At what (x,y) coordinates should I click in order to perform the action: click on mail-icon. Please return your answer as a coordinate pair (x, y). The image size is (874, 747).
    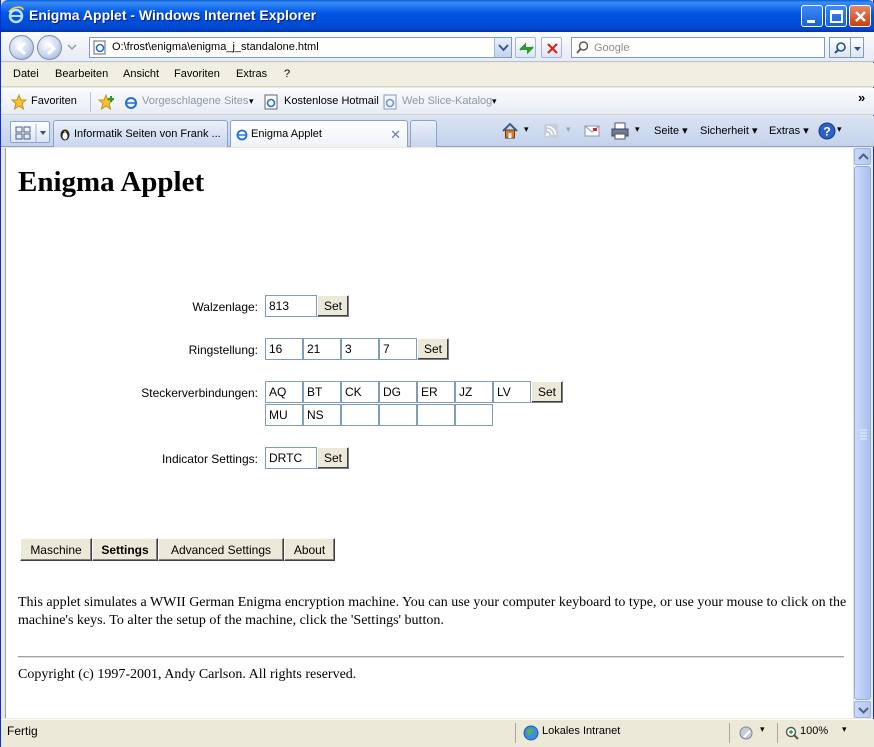
    Looking at the image, I should click on (592, 131).